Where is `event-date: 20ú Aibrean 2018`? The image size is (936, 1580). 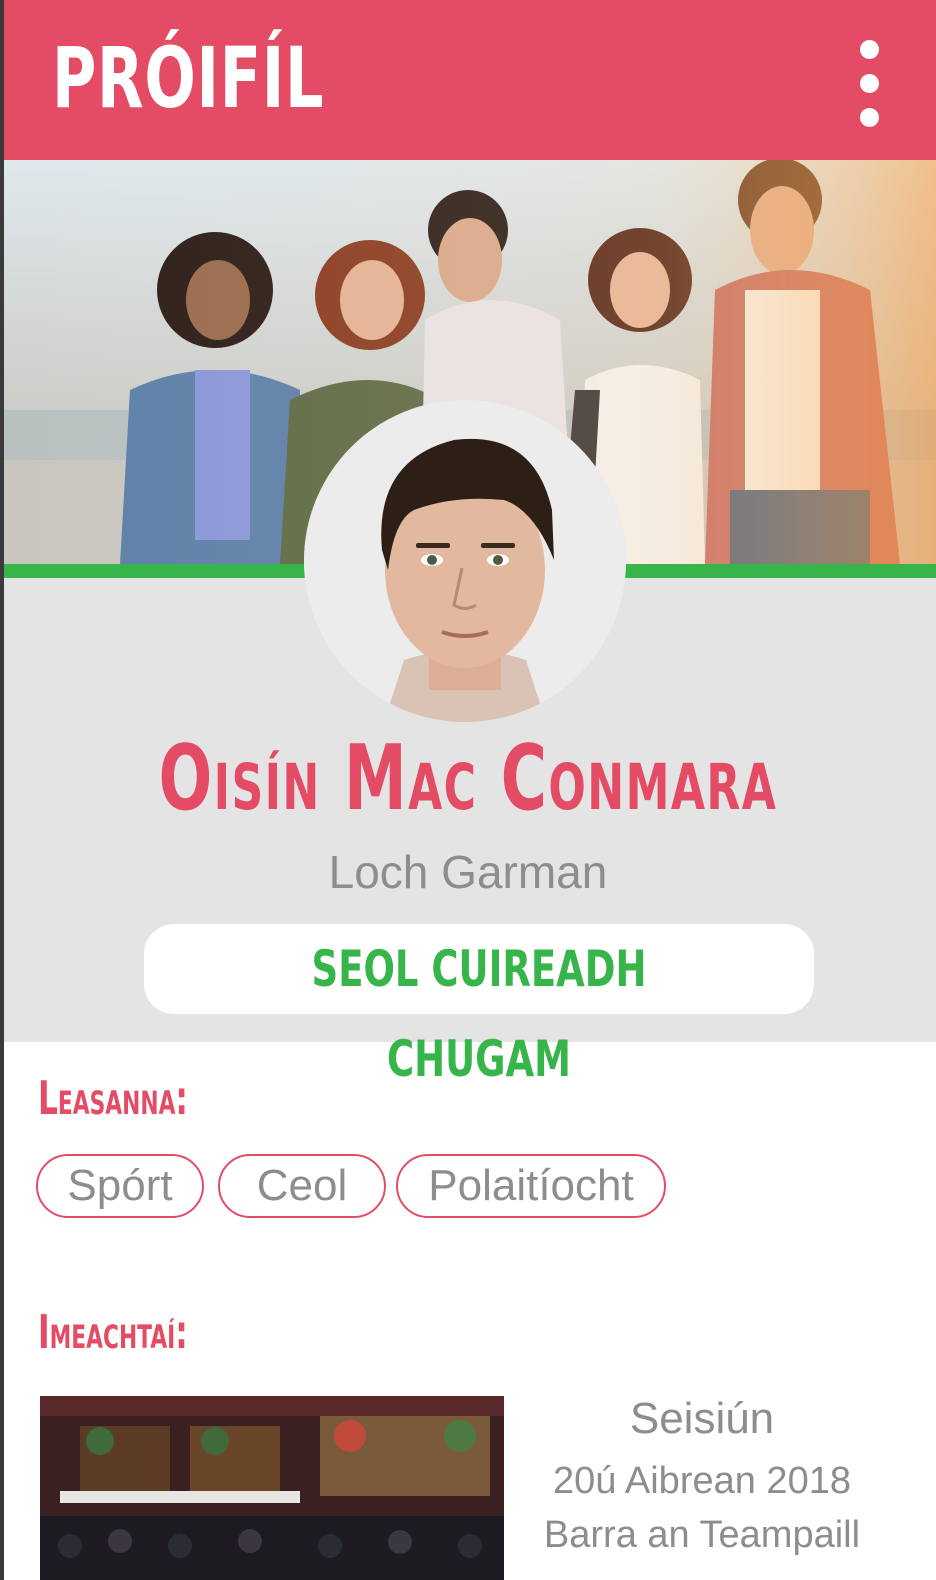
event-date: 20ú Aibrean 2018 is located at coordinates (702, 1481).